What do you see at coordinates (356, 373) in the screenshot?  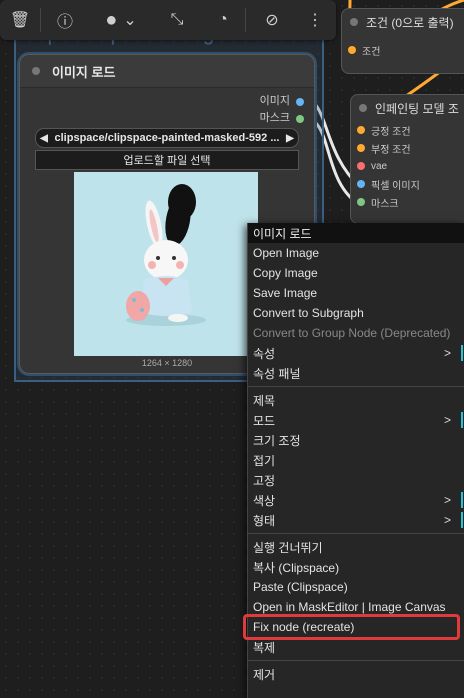 I see `menu-item: 속성 패널` at bounding box center [356, 373].